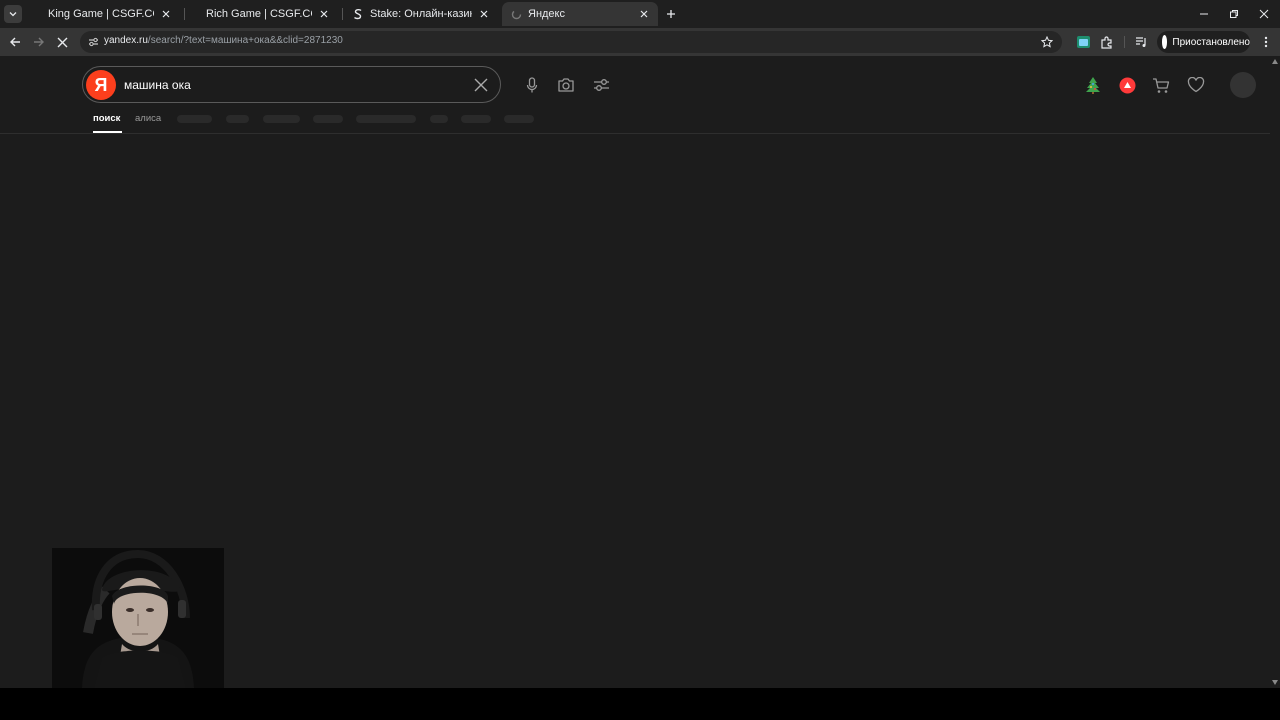  I want to click on restore-icon, so click(1234, 14).